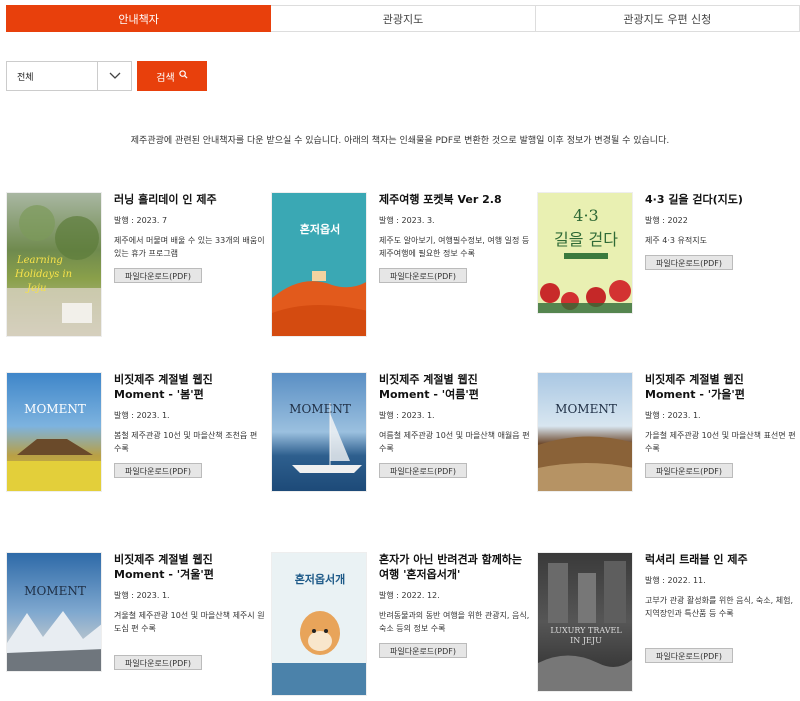 The image size is (800, 701). Describe the element at coordinates (454, 622) in the screenshot. I see `book-description: 반려동물과의 동반 여행을 위한 관광지, 음식, 숙소 등의 정보 수록` at that location.